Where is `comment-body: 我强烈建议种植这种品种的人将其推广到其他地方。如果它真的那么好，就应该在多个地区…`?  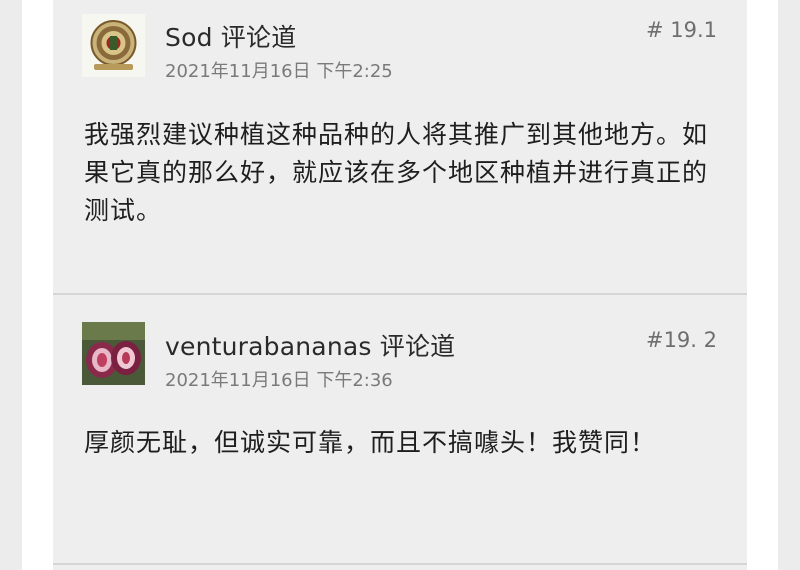
comment-body: 我强烈建议种植这种品种的人将其推广到其他地方。如果它真的那么好，就应该在多个地区… is located at coordinates (396, 172).